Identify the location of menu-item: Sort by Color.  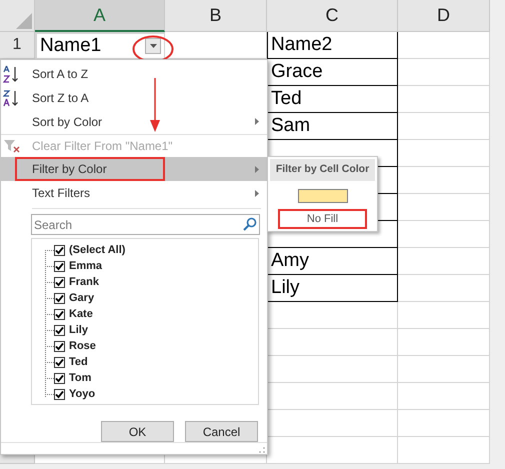
(134, 122).